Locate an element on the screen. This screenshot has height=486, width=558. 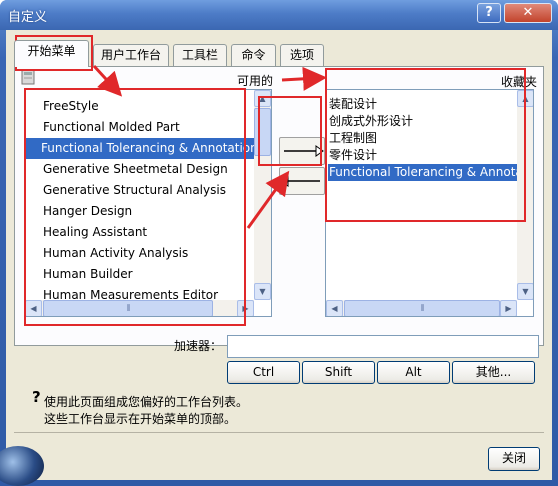
close-icon: ✕ is located at coordinates (528, 12).